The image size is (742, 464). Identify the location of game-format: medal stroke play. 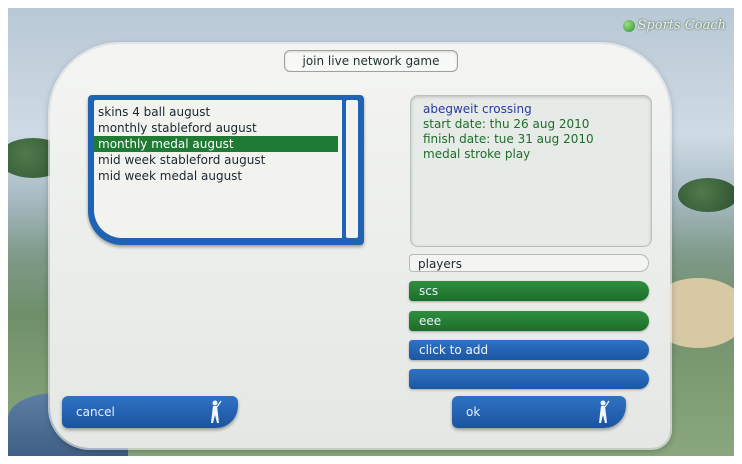
(477, 154).